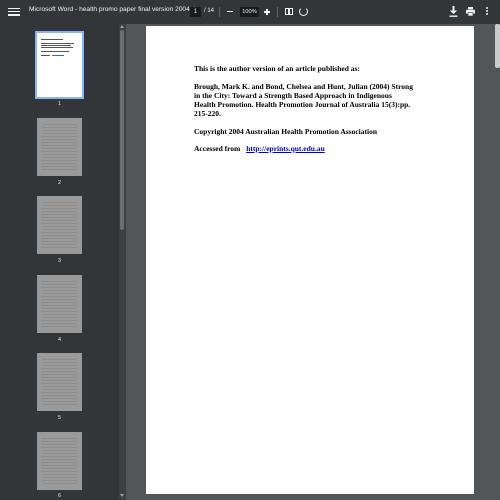 Image resolution: width=500 pixels, height=500 pixels. What do you see at coordinates (122, 26) in the screenshot?
I see `scroll-up-arrow-icon` at bounding box center [122, 26].